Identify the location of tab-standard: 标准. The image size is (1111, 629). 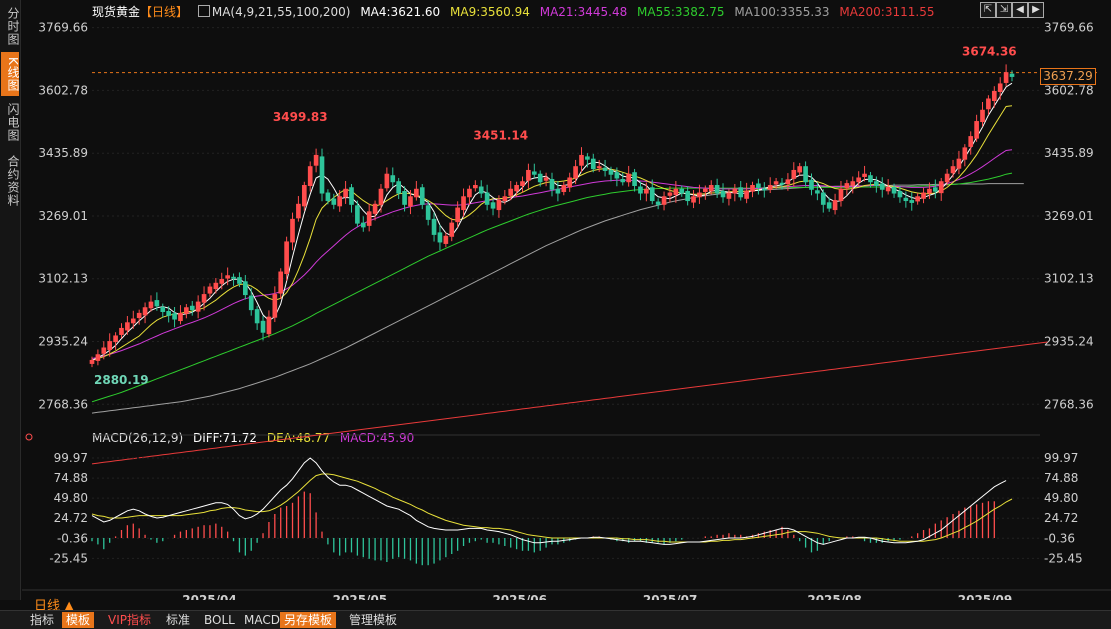
(178, 620).